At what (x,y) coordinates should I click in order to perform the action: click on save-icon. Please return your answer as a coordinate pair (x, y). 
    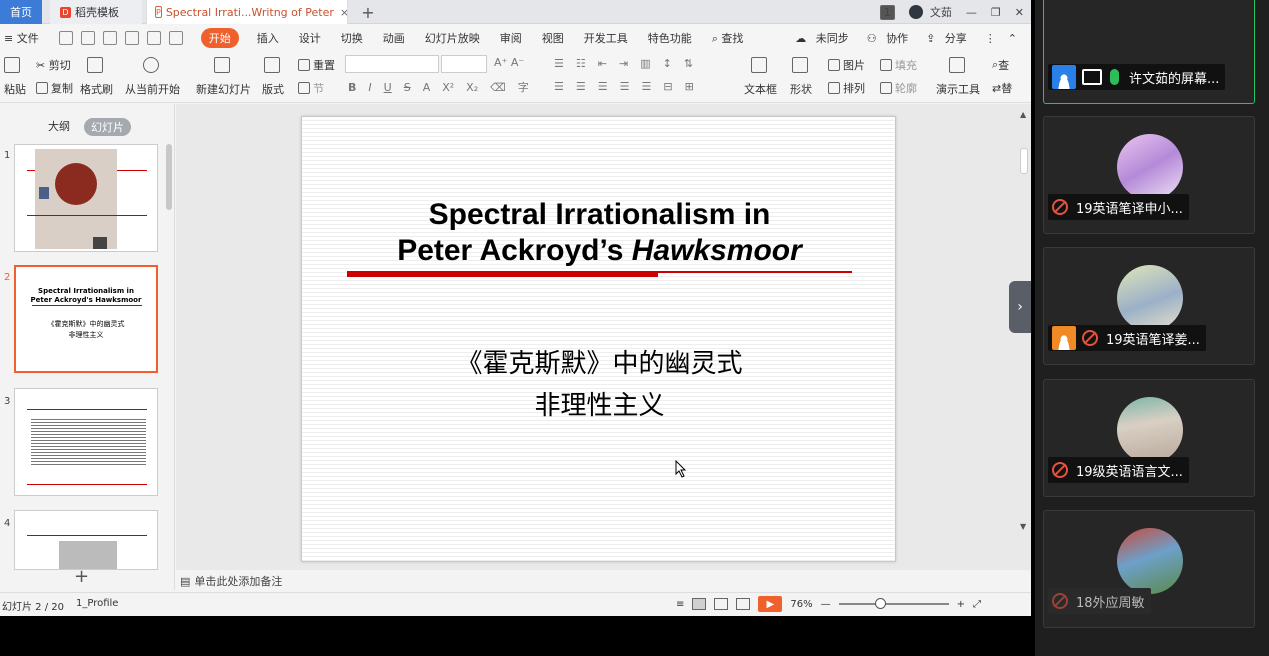
    Looking at the image, I should click on (65, 38).